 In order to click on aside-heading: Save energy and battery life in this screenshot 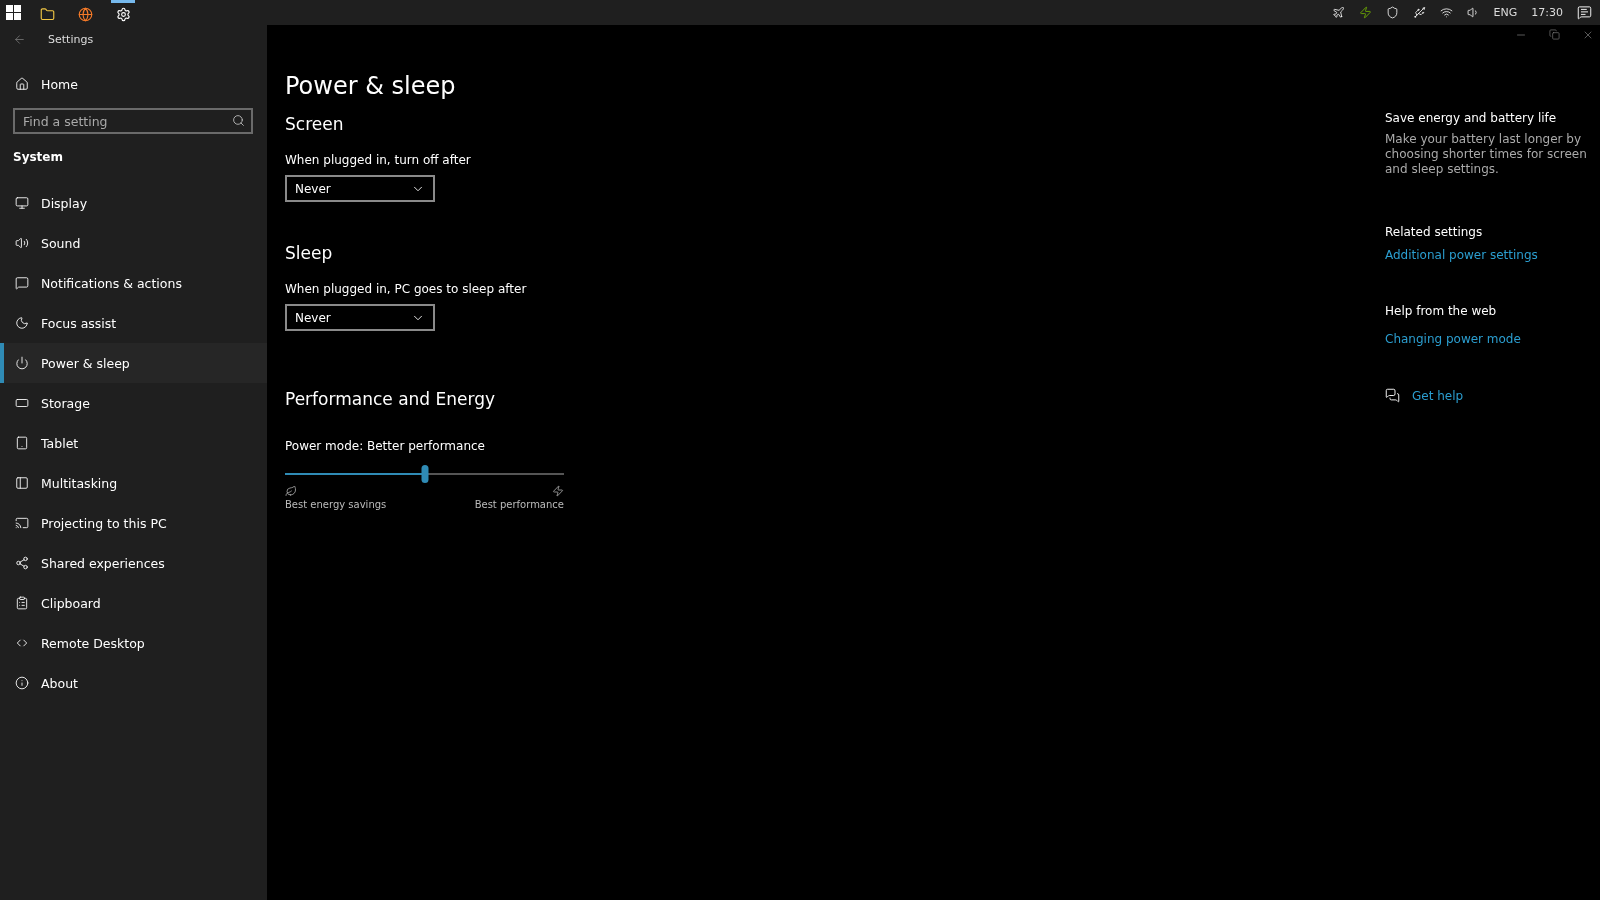, I will do `click(1471, 118)`.